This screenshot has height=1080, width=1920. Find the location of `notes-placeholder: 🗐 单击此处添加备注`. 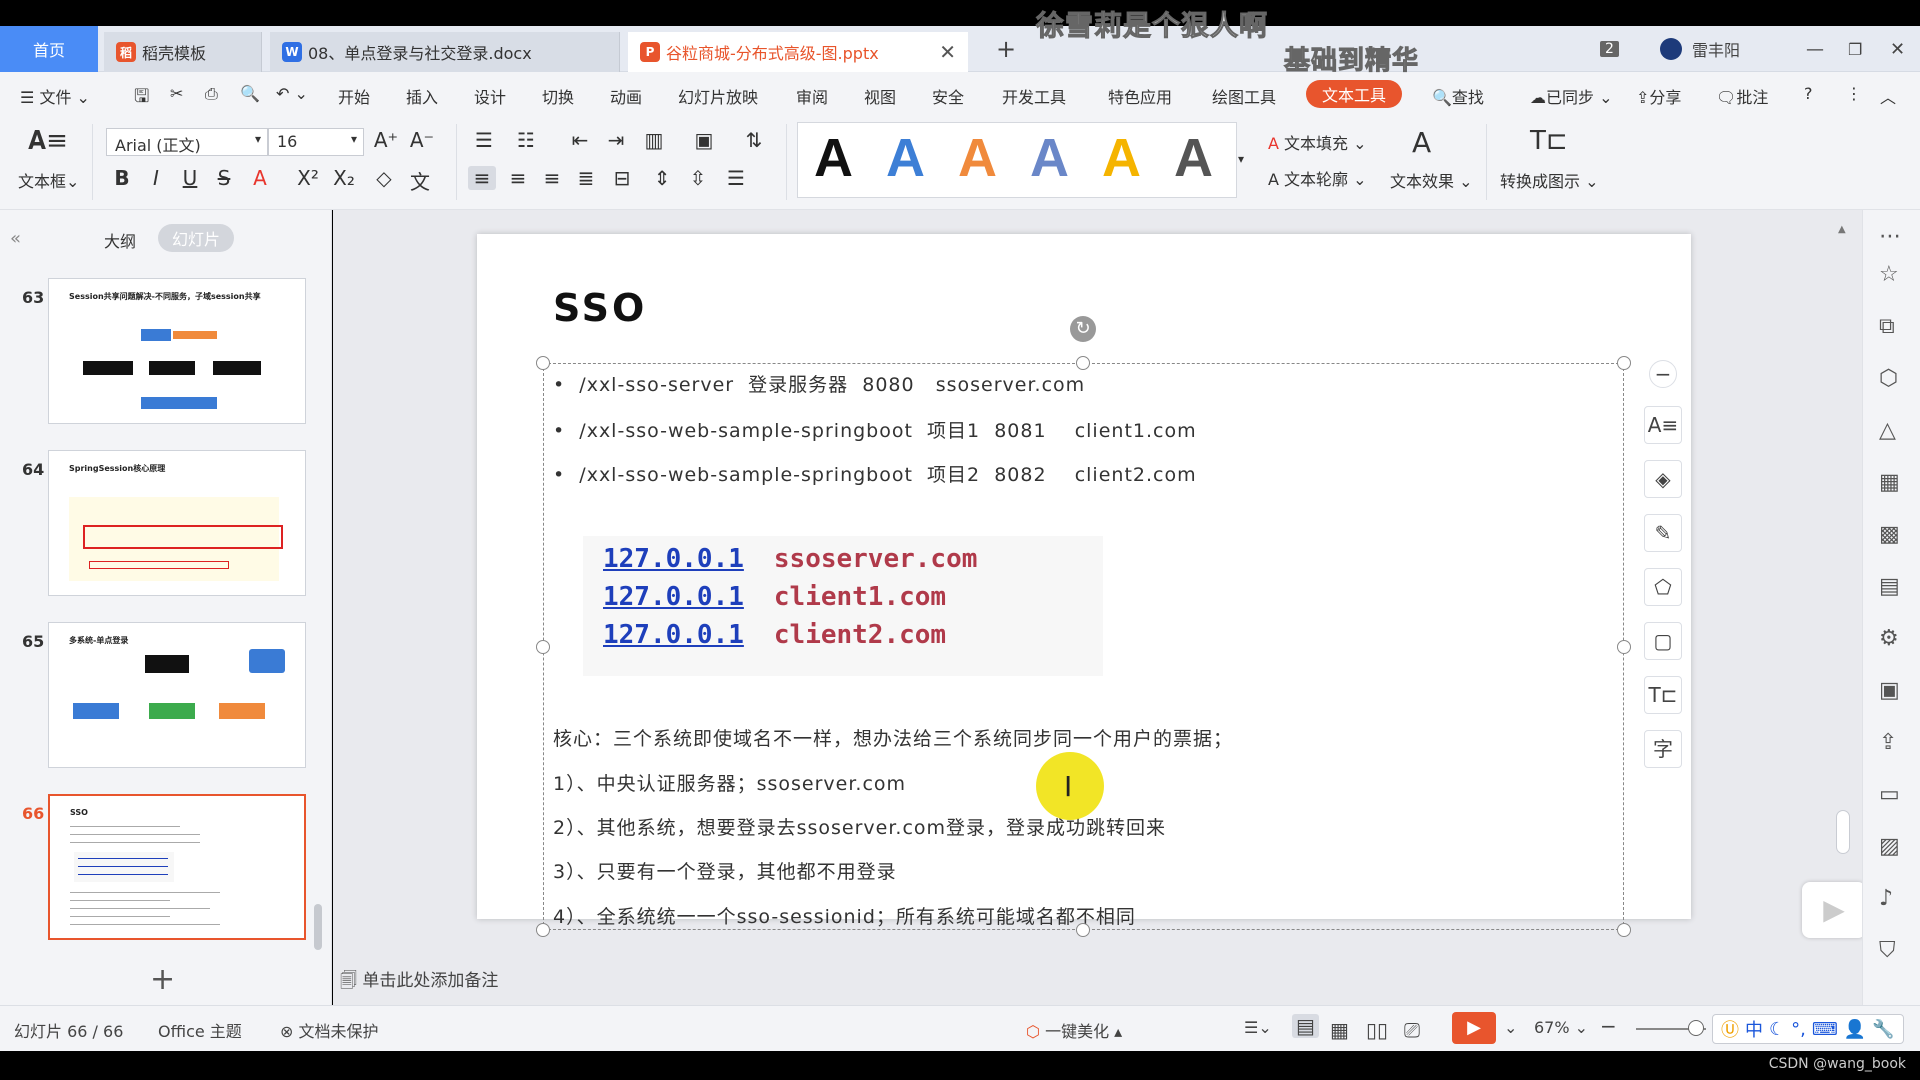

notes-placeholder: 🗐 单击此处添加备注 is located at coordinates (419, 981).